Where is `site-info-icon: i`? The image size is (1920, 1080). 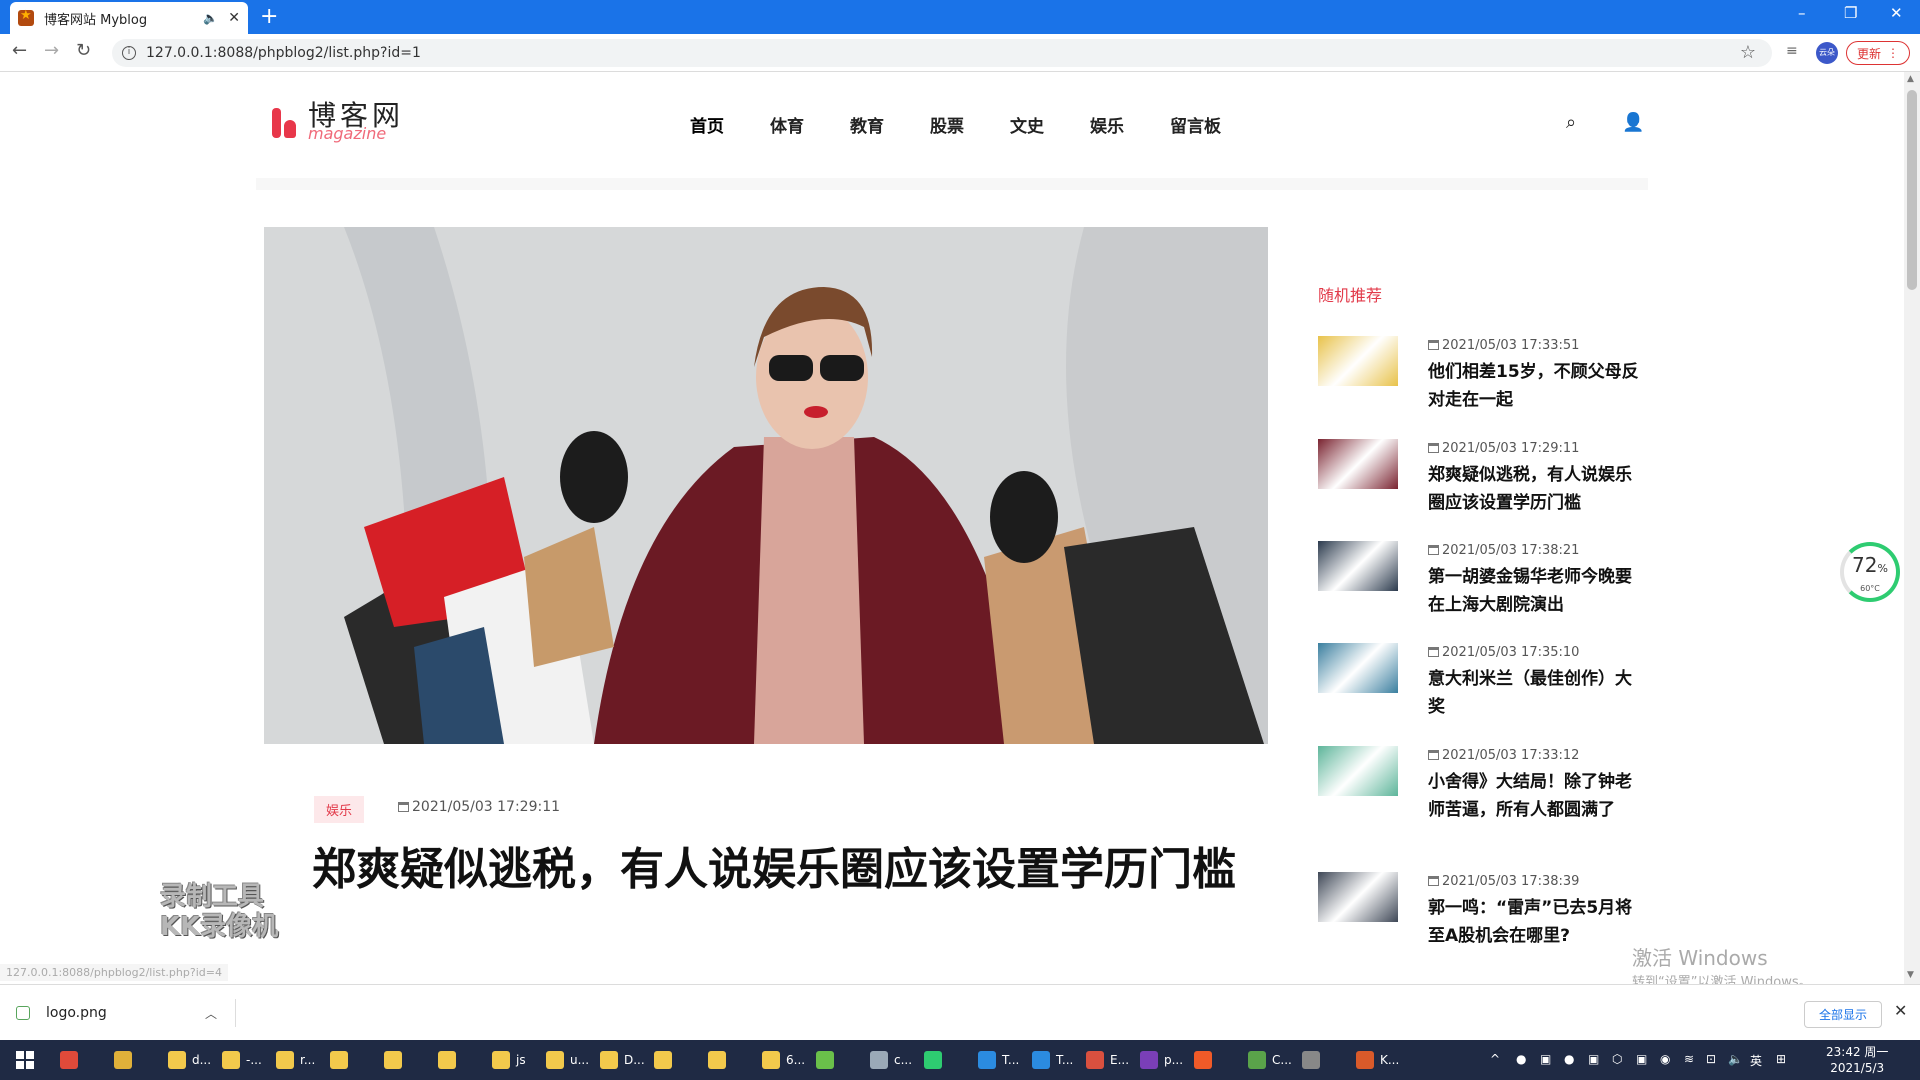 site-info-icon: i is located at coordinates (129, 53).